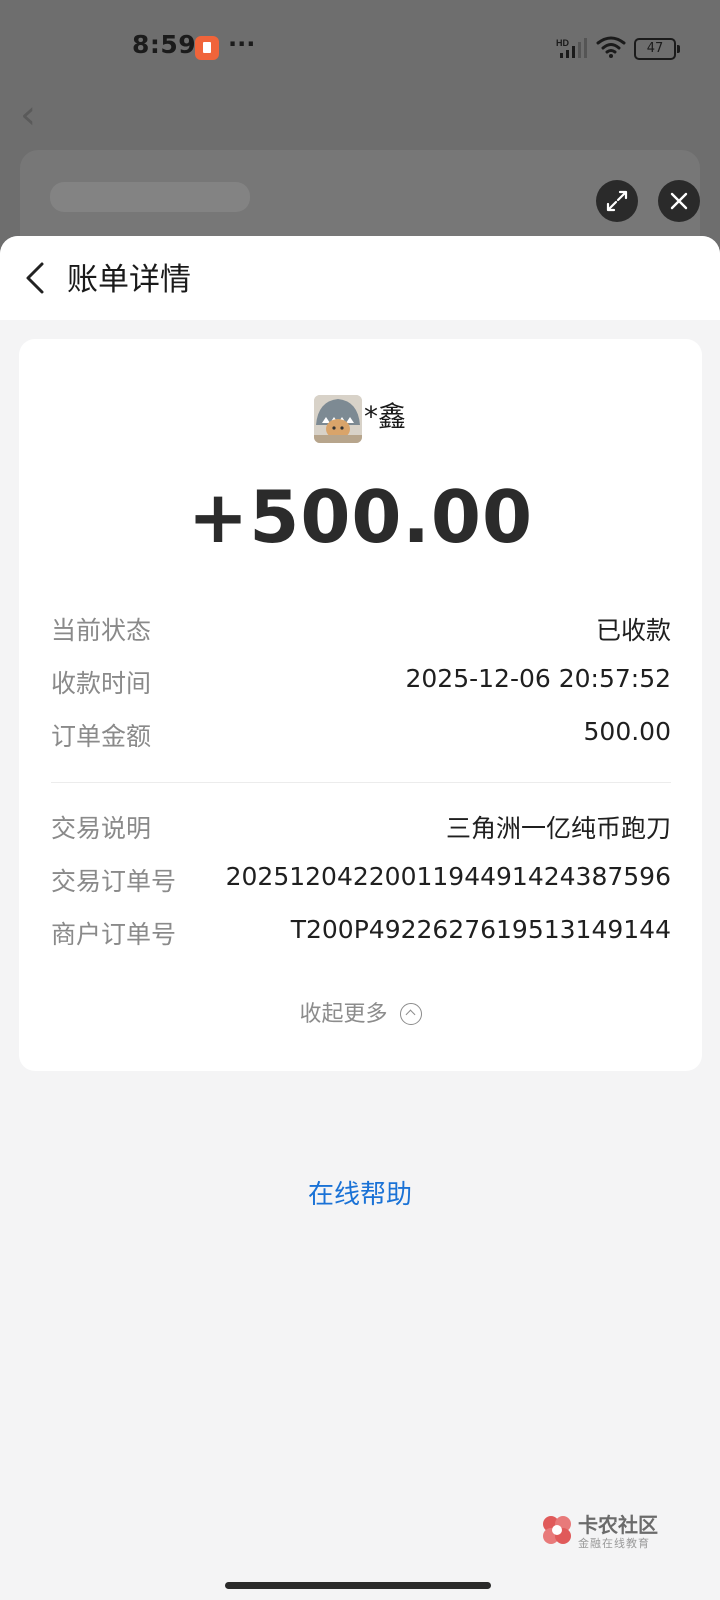  What do you see at coordinates (361, 737) in the screenshot?
I see `detail-row-order-amount: 订单金额 500.00` at bounding box center [361, 737].